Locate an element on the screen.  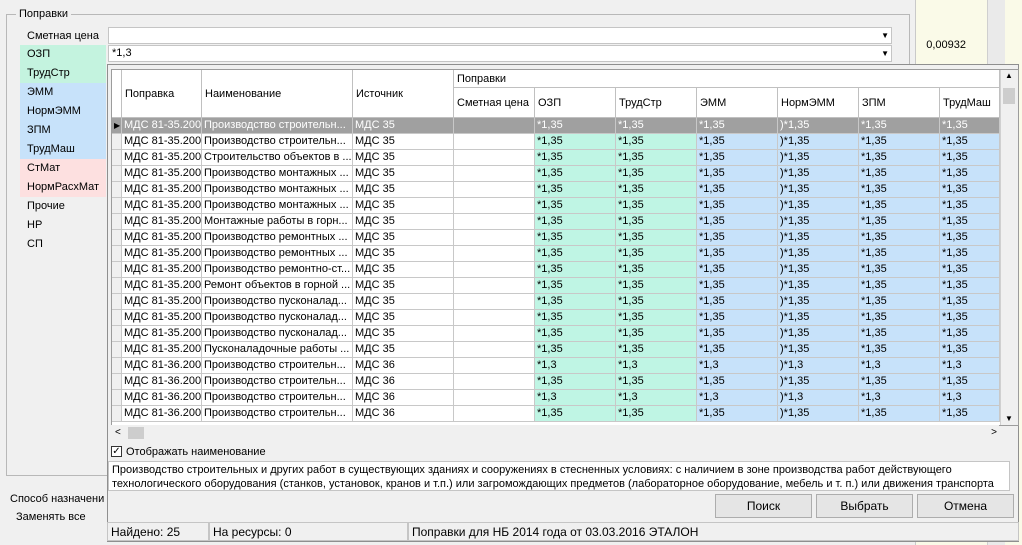
grid-horizontal-scrollbar: < > is located at coordinates (555, 433).